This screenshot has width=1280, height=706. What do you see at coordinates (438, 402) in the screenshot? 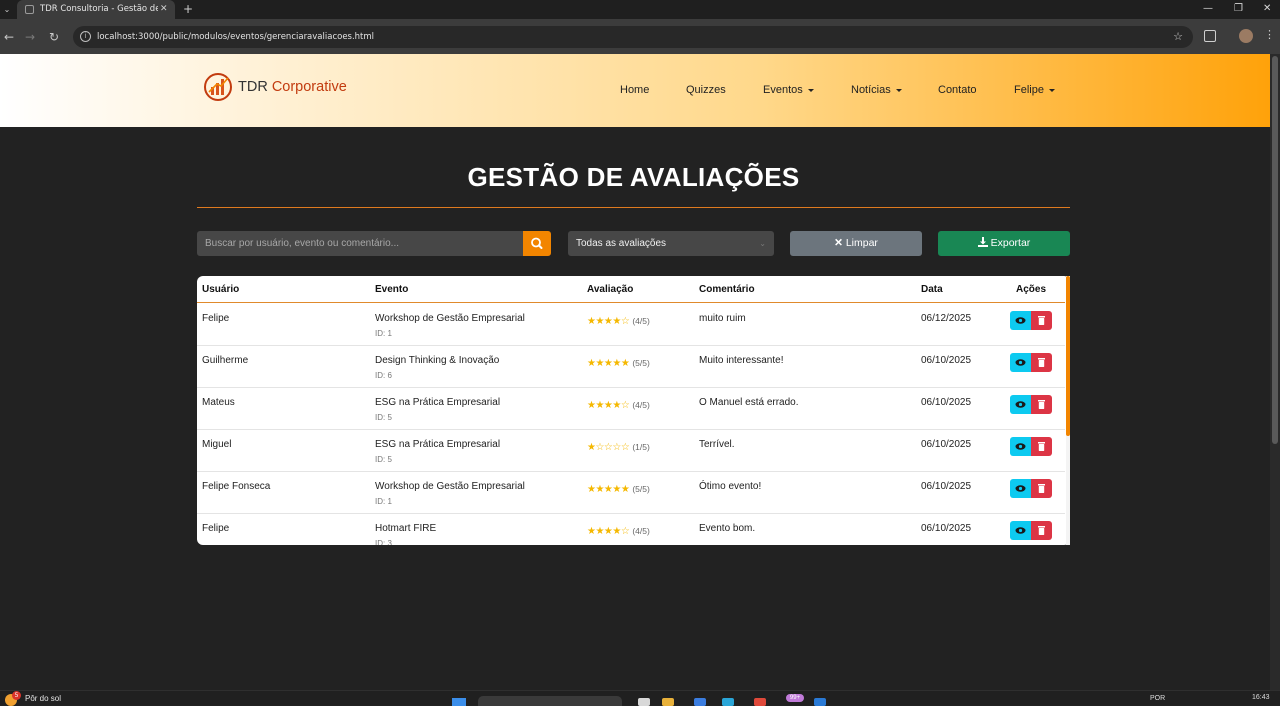
I see `row-event: ESG na Prática Empresarial` at bounding box center [438, 402].